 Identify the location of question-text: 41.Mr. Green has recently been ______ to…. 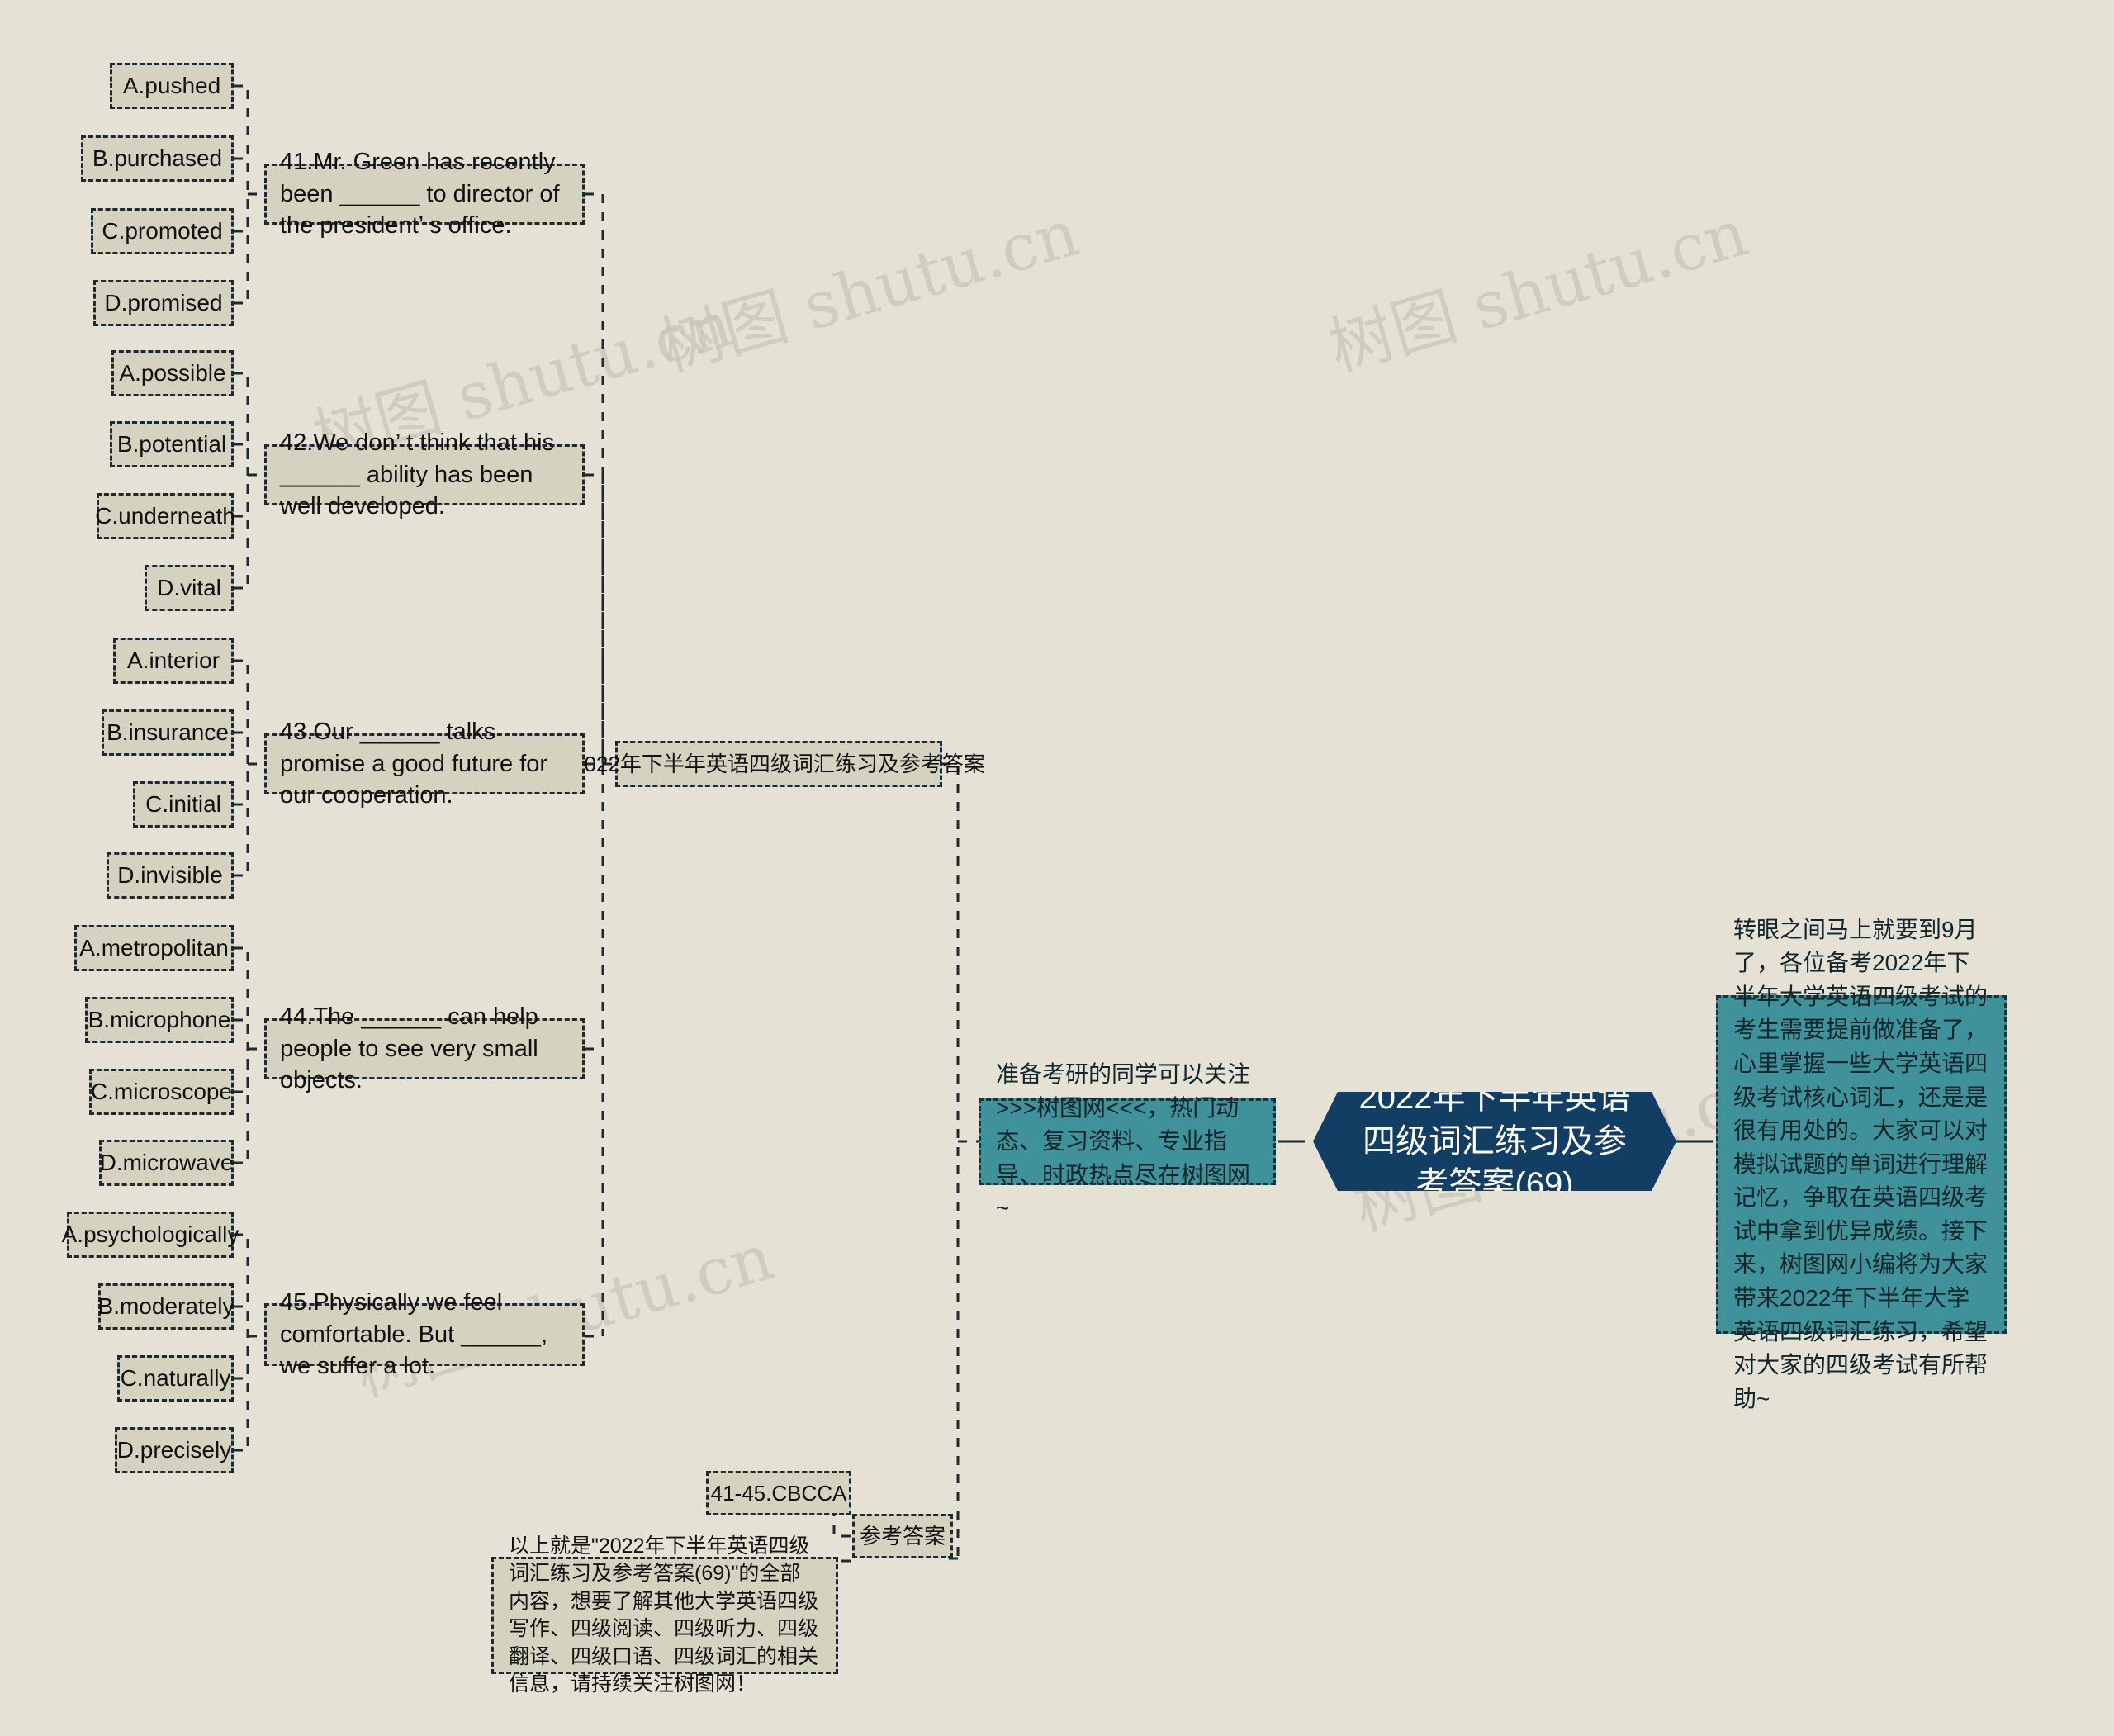
(420, 194).